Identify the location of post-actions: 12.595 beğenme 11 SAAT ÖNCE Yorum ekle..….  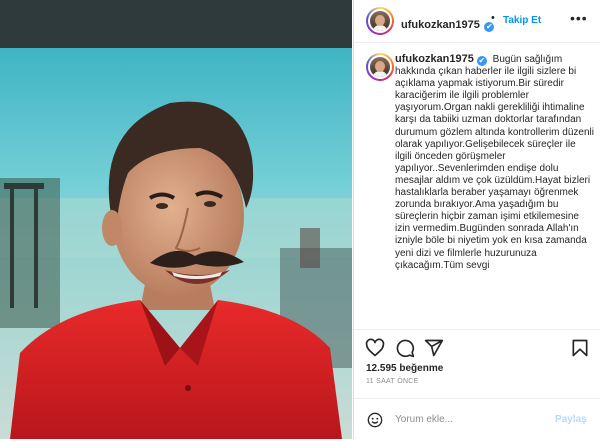
(477, 384).